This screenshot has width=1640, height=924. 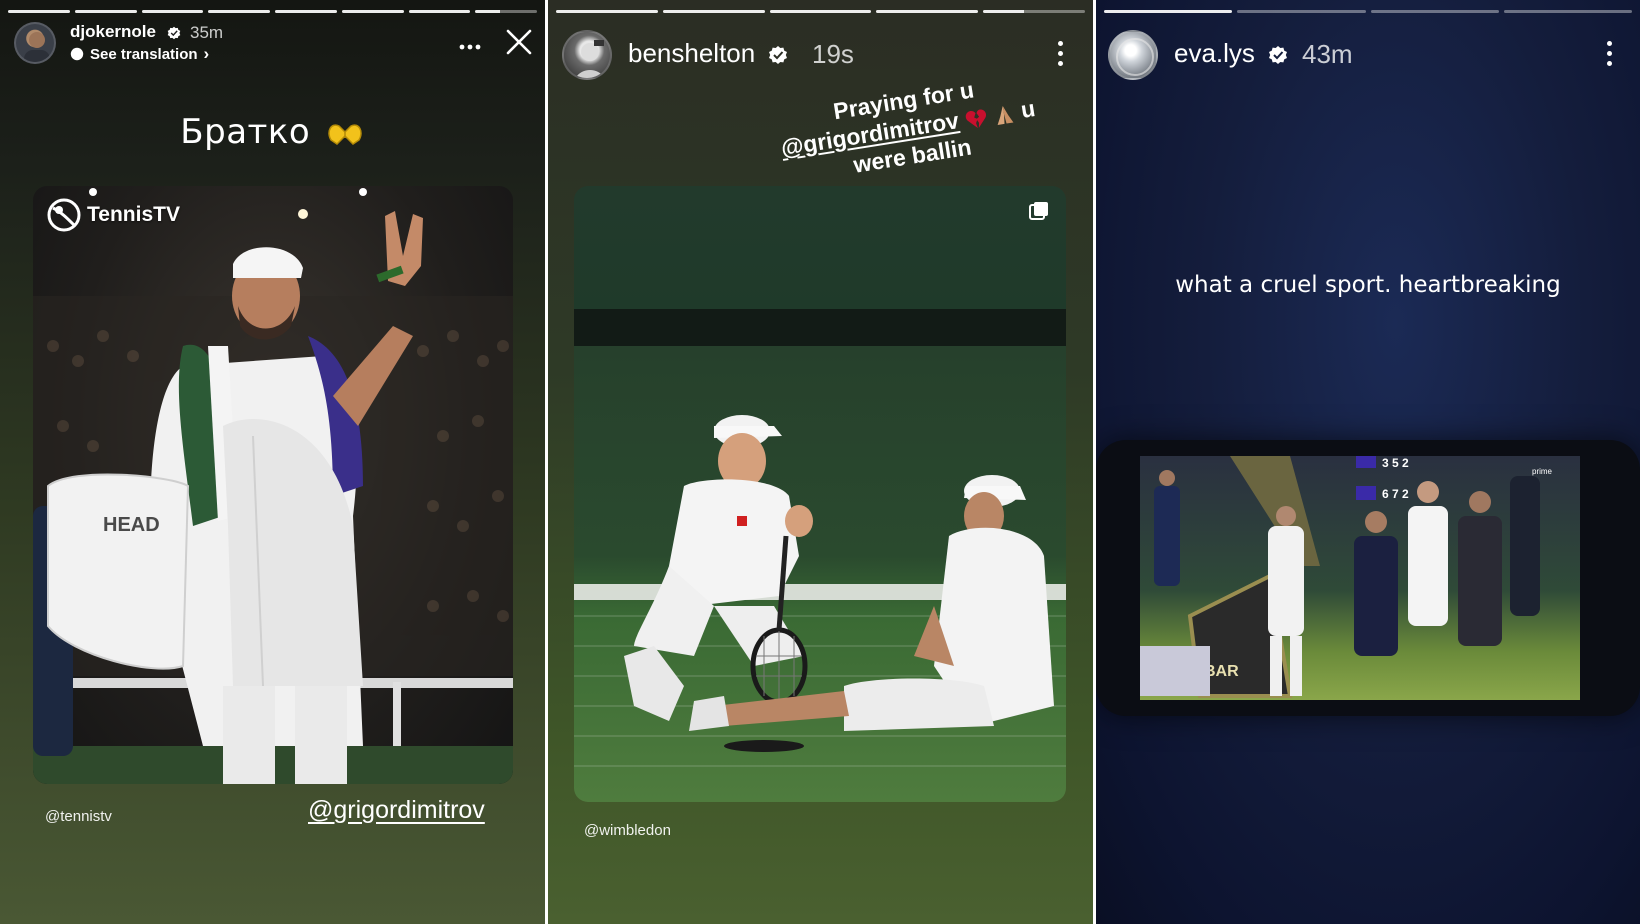 I want to click on see-translation-link: See translation ›, so click(x=139, y=54).